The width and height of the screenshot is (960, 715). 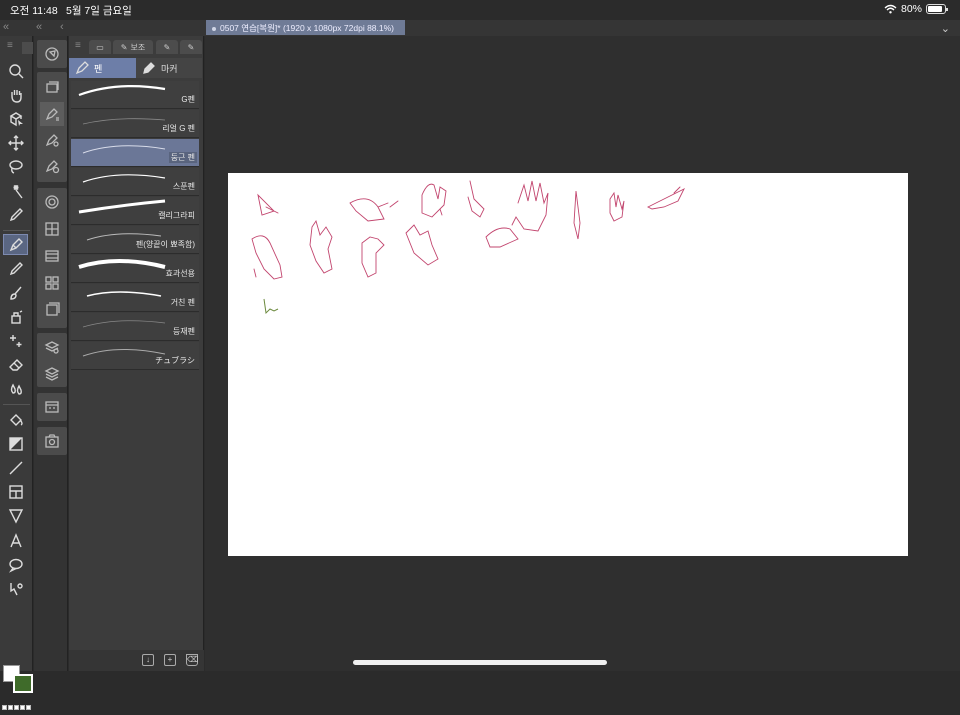 I want to click on magic-wand-tool, so click(x=15, y=190).